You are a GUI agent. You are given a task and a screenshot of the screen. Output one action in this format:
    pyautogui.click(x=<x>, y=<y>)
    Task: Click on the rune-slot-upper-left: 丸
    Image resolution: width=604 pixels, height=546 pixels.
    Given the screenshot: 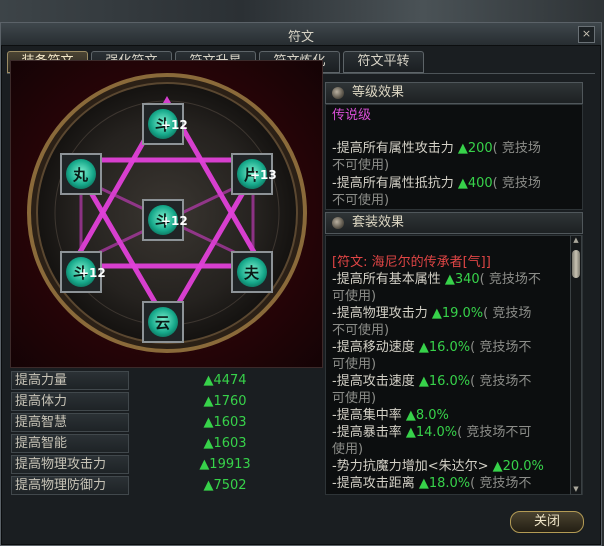 What is the action you would take?
    pyautogui.click(x=81, y=174)
    